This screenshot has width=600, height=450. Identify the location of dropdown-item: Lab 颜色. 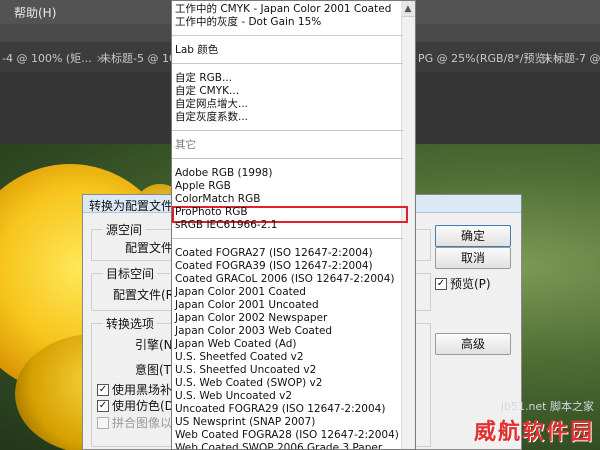
(196, 50).